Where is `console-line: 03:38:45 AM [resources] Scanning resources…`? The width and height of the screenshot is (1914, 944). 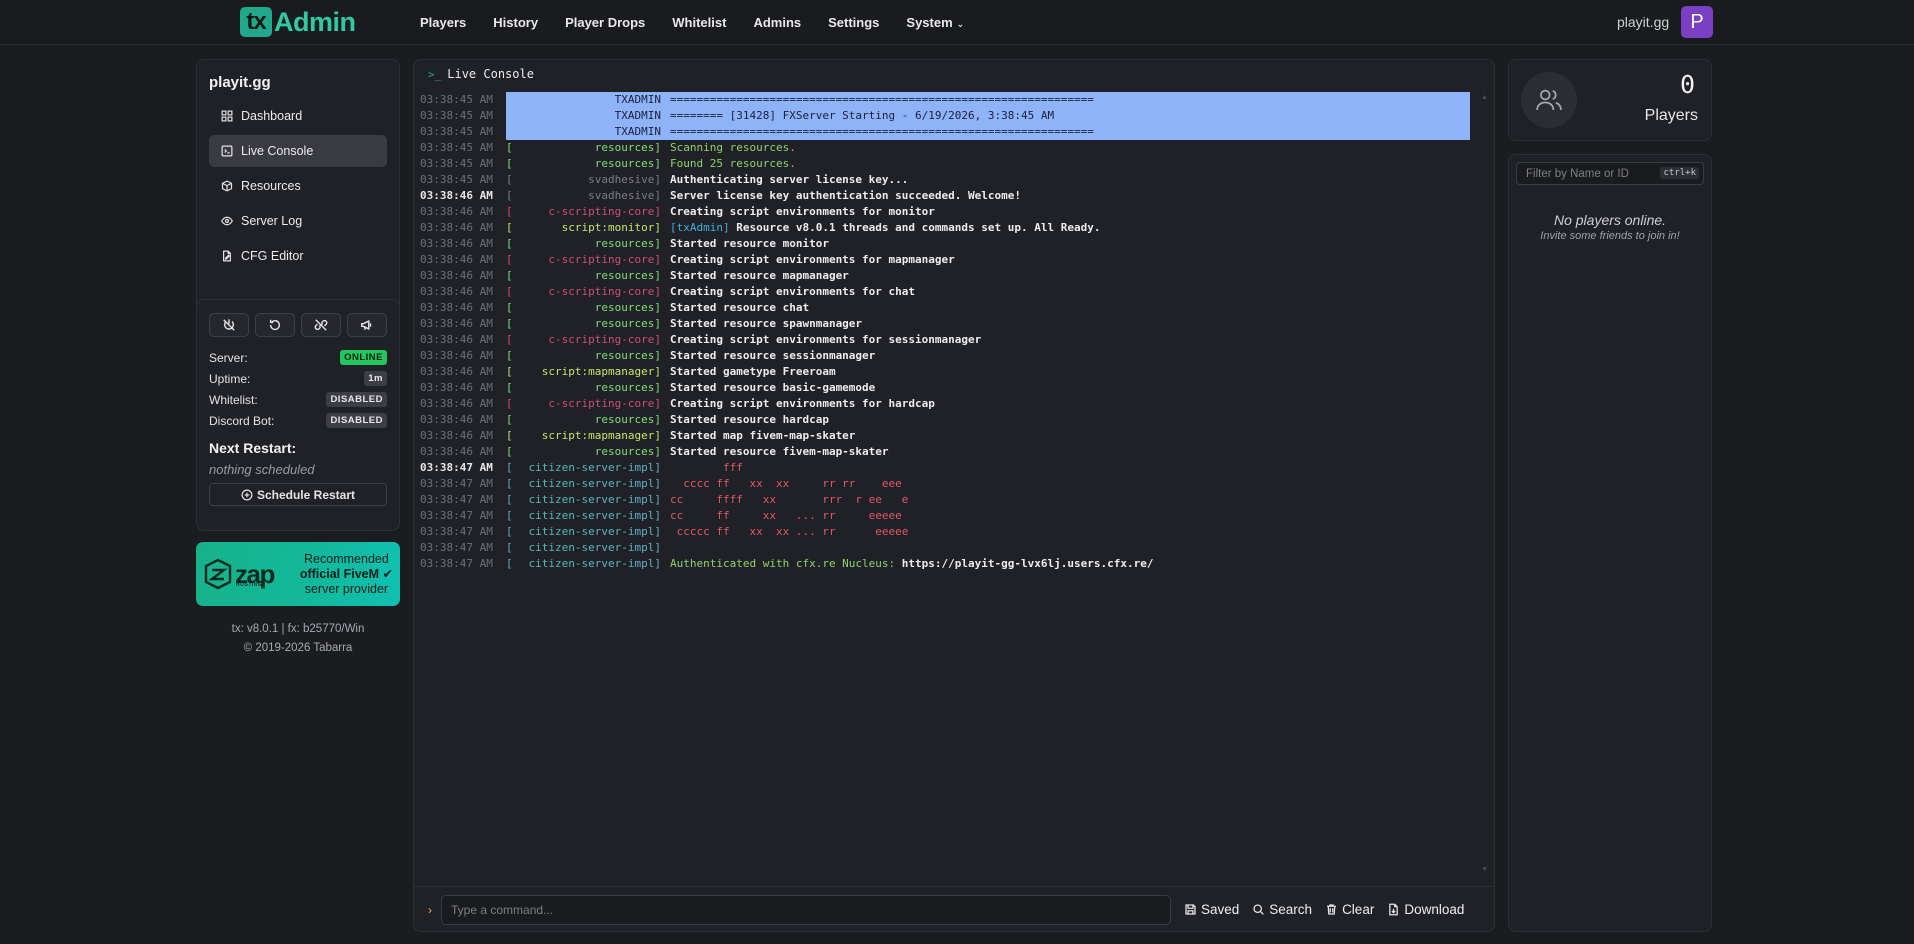
console-line: 03:38:45 AM [resources] Scanning resources… is located at coordinates (945, 148).